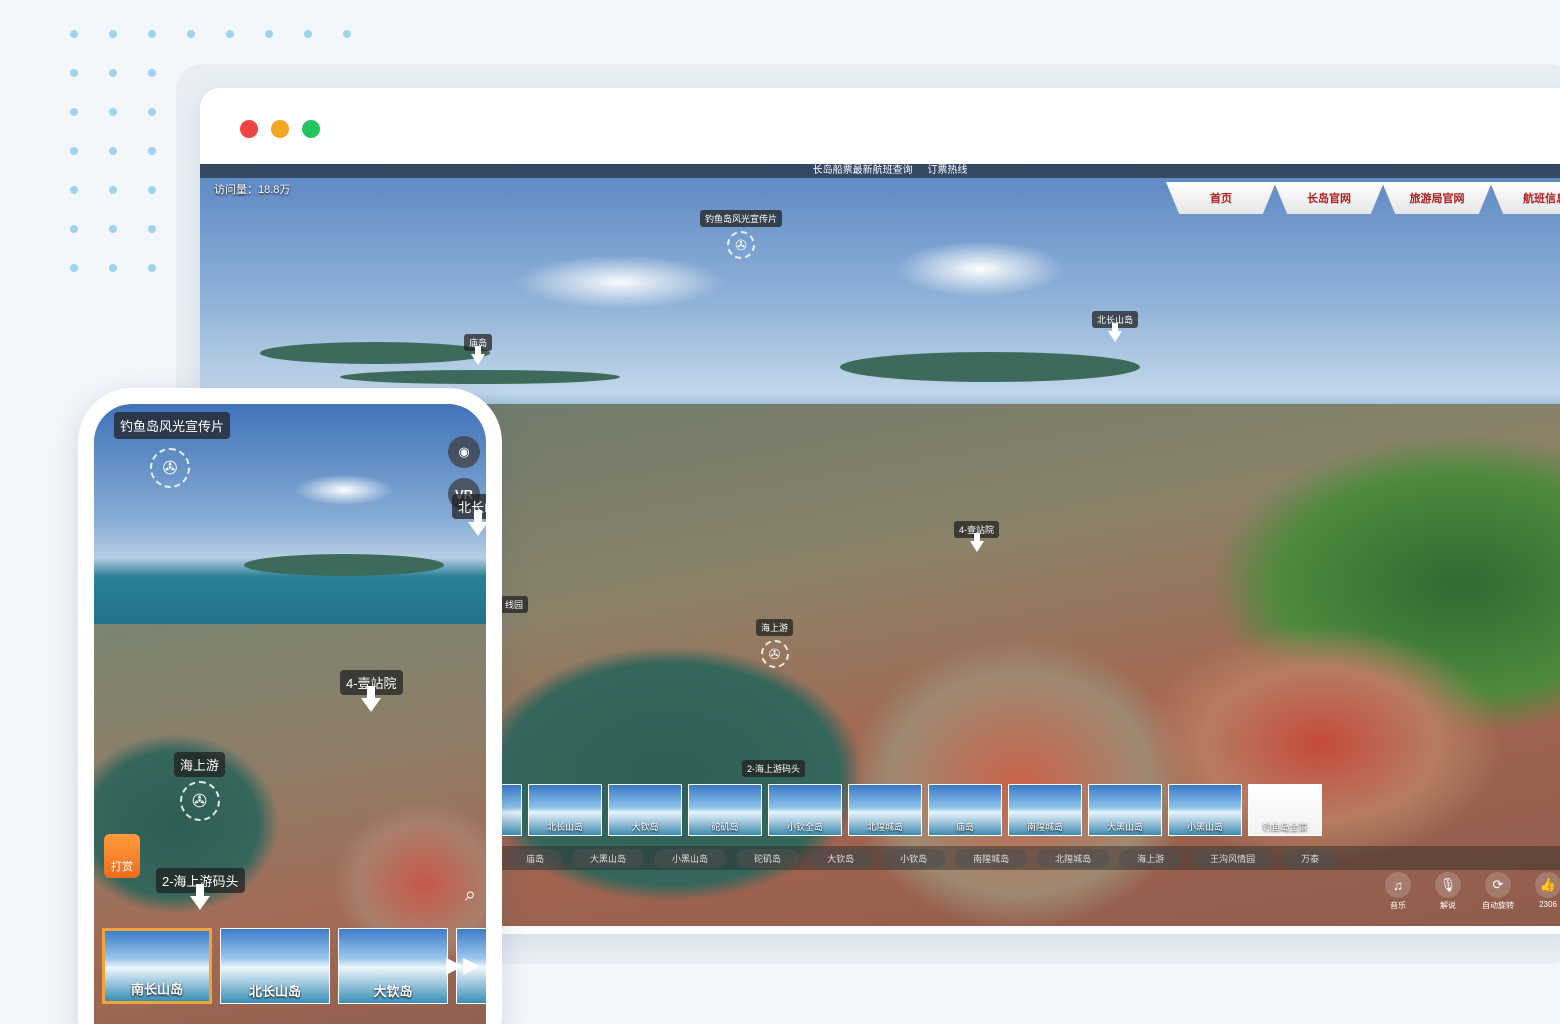  Describe the element at coordinates (914, 858) in the screenshot. I see `category-item: 小钦岛` at that location.